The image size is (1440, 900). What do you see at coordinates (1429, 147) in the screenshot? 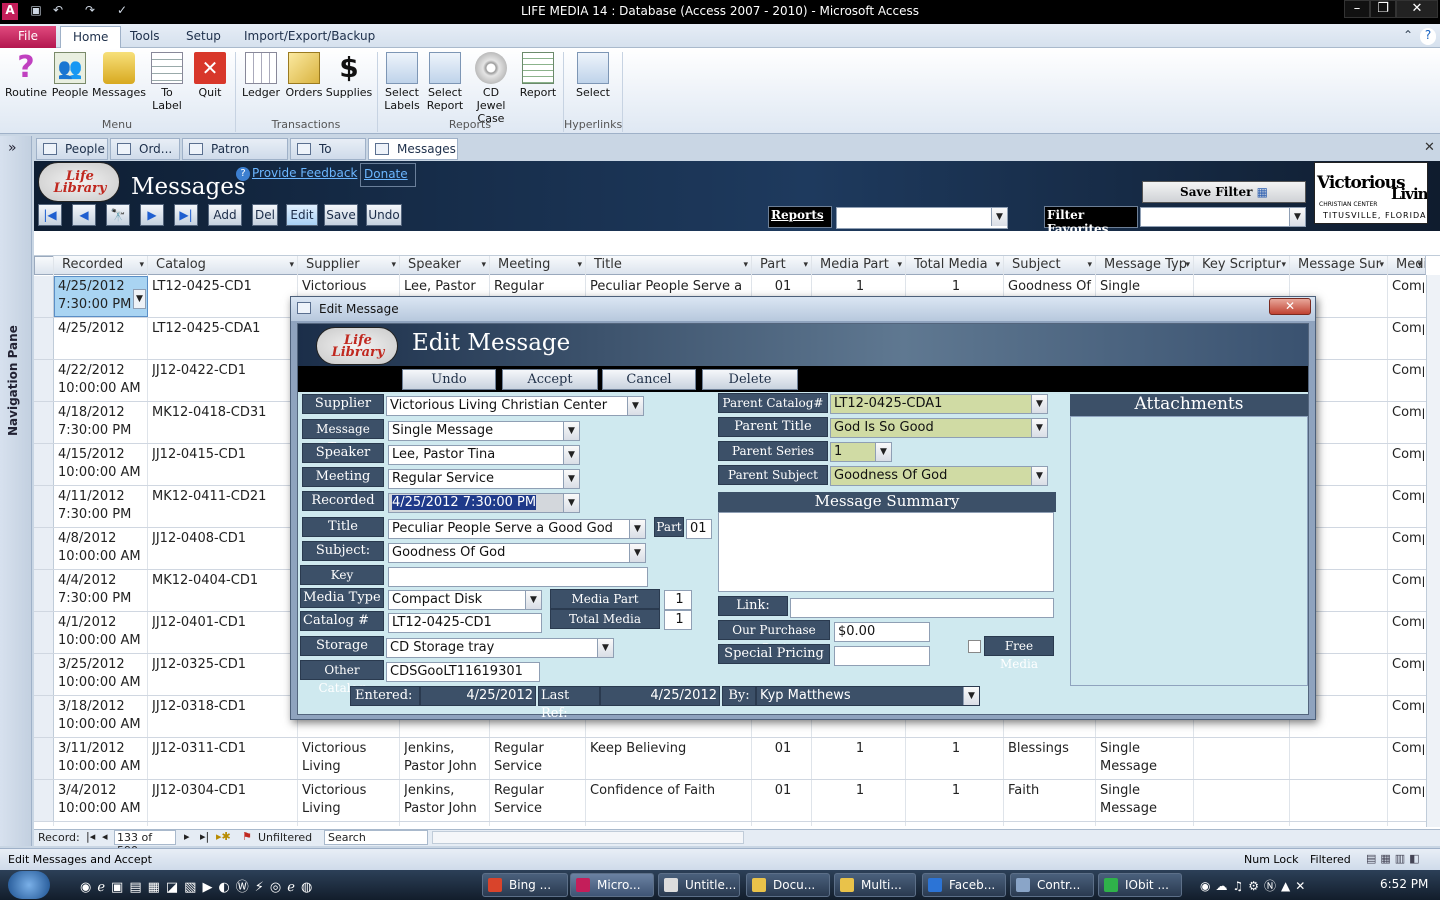
I see `close-tab-icon: ✕` at bounding box center [1429, 147].